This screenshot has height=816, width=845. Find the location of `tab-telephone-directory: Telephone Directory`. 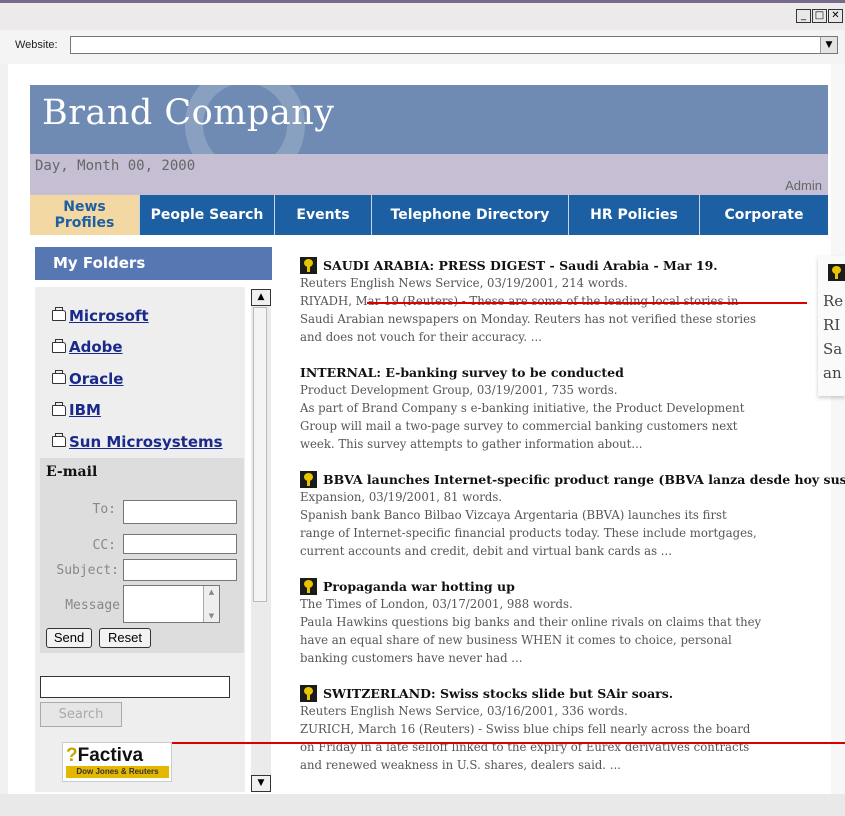

tab-telephone-directory: Telephone Directory is located at coordinates (470, 215).